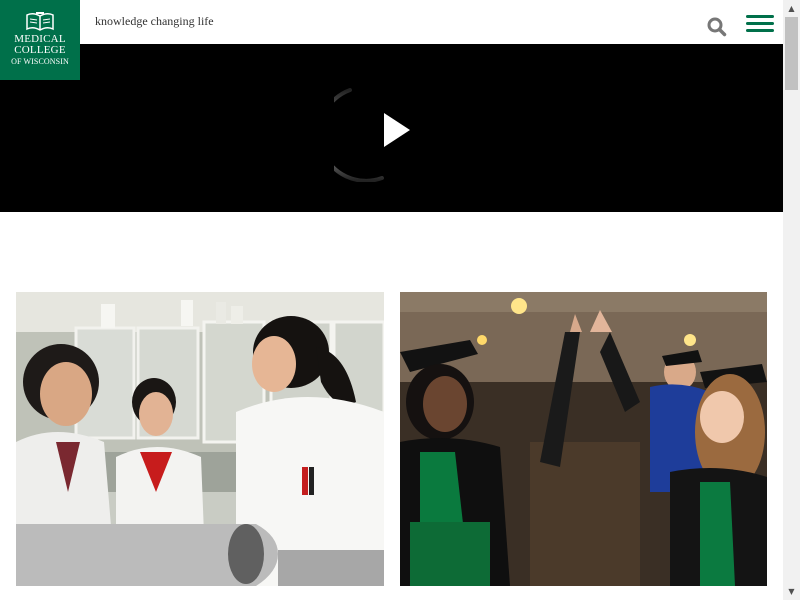 This screenshot has height=600, width=800. I want to click on site-header: knowledge changing life, so click(391, 22).